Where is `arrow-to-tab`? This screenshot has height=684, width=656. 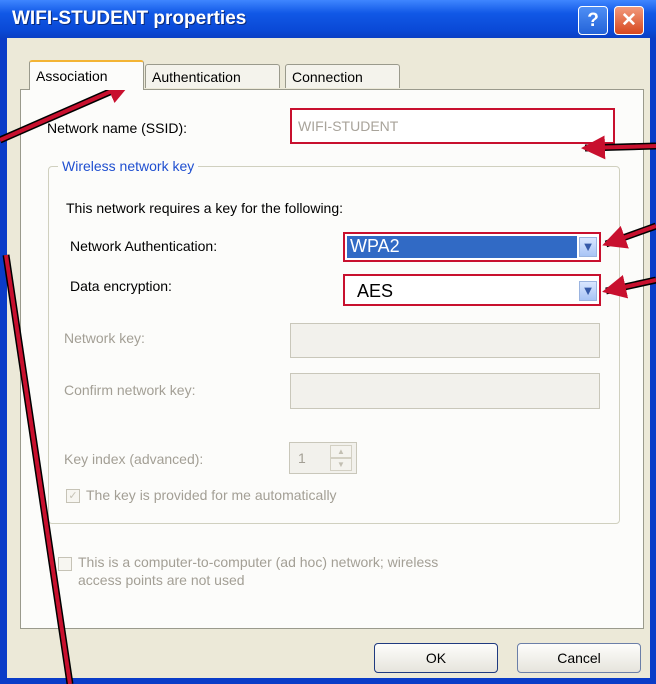 arrow-to-tab is located at coordinates (66, 111).